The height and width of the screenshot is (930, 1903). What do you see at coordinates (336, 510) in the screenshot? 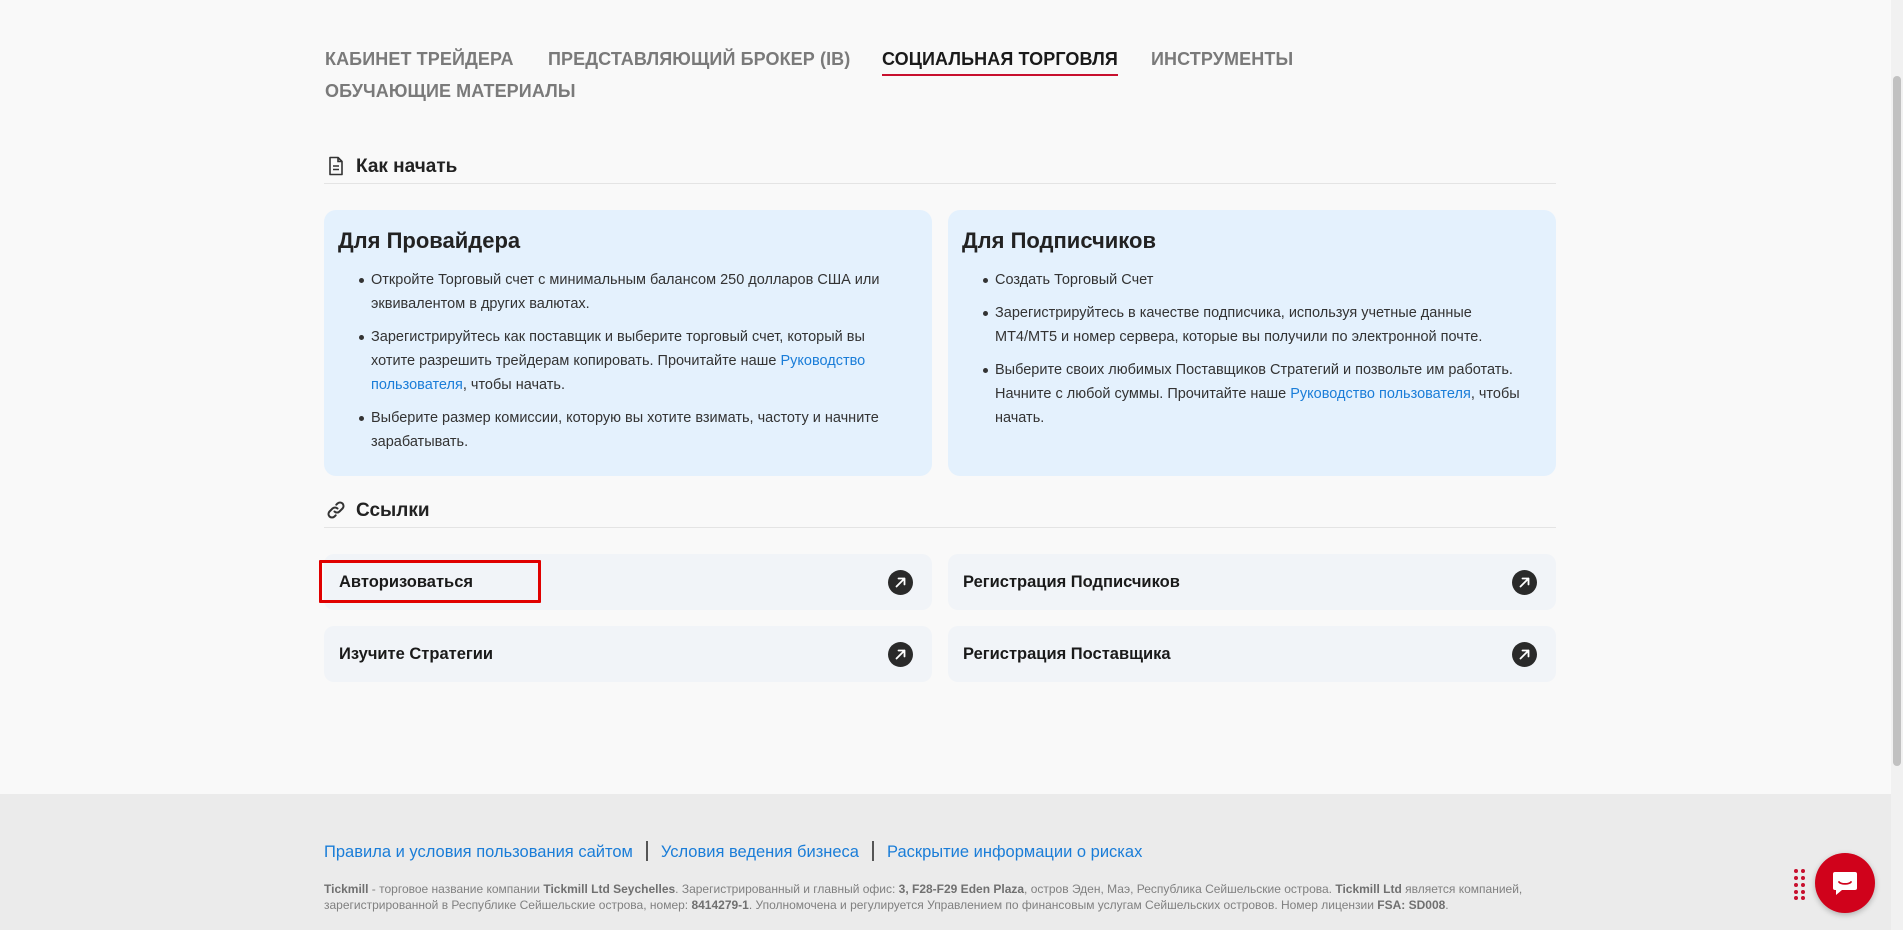
I see `link-icon` at bounding box center [336, 510].